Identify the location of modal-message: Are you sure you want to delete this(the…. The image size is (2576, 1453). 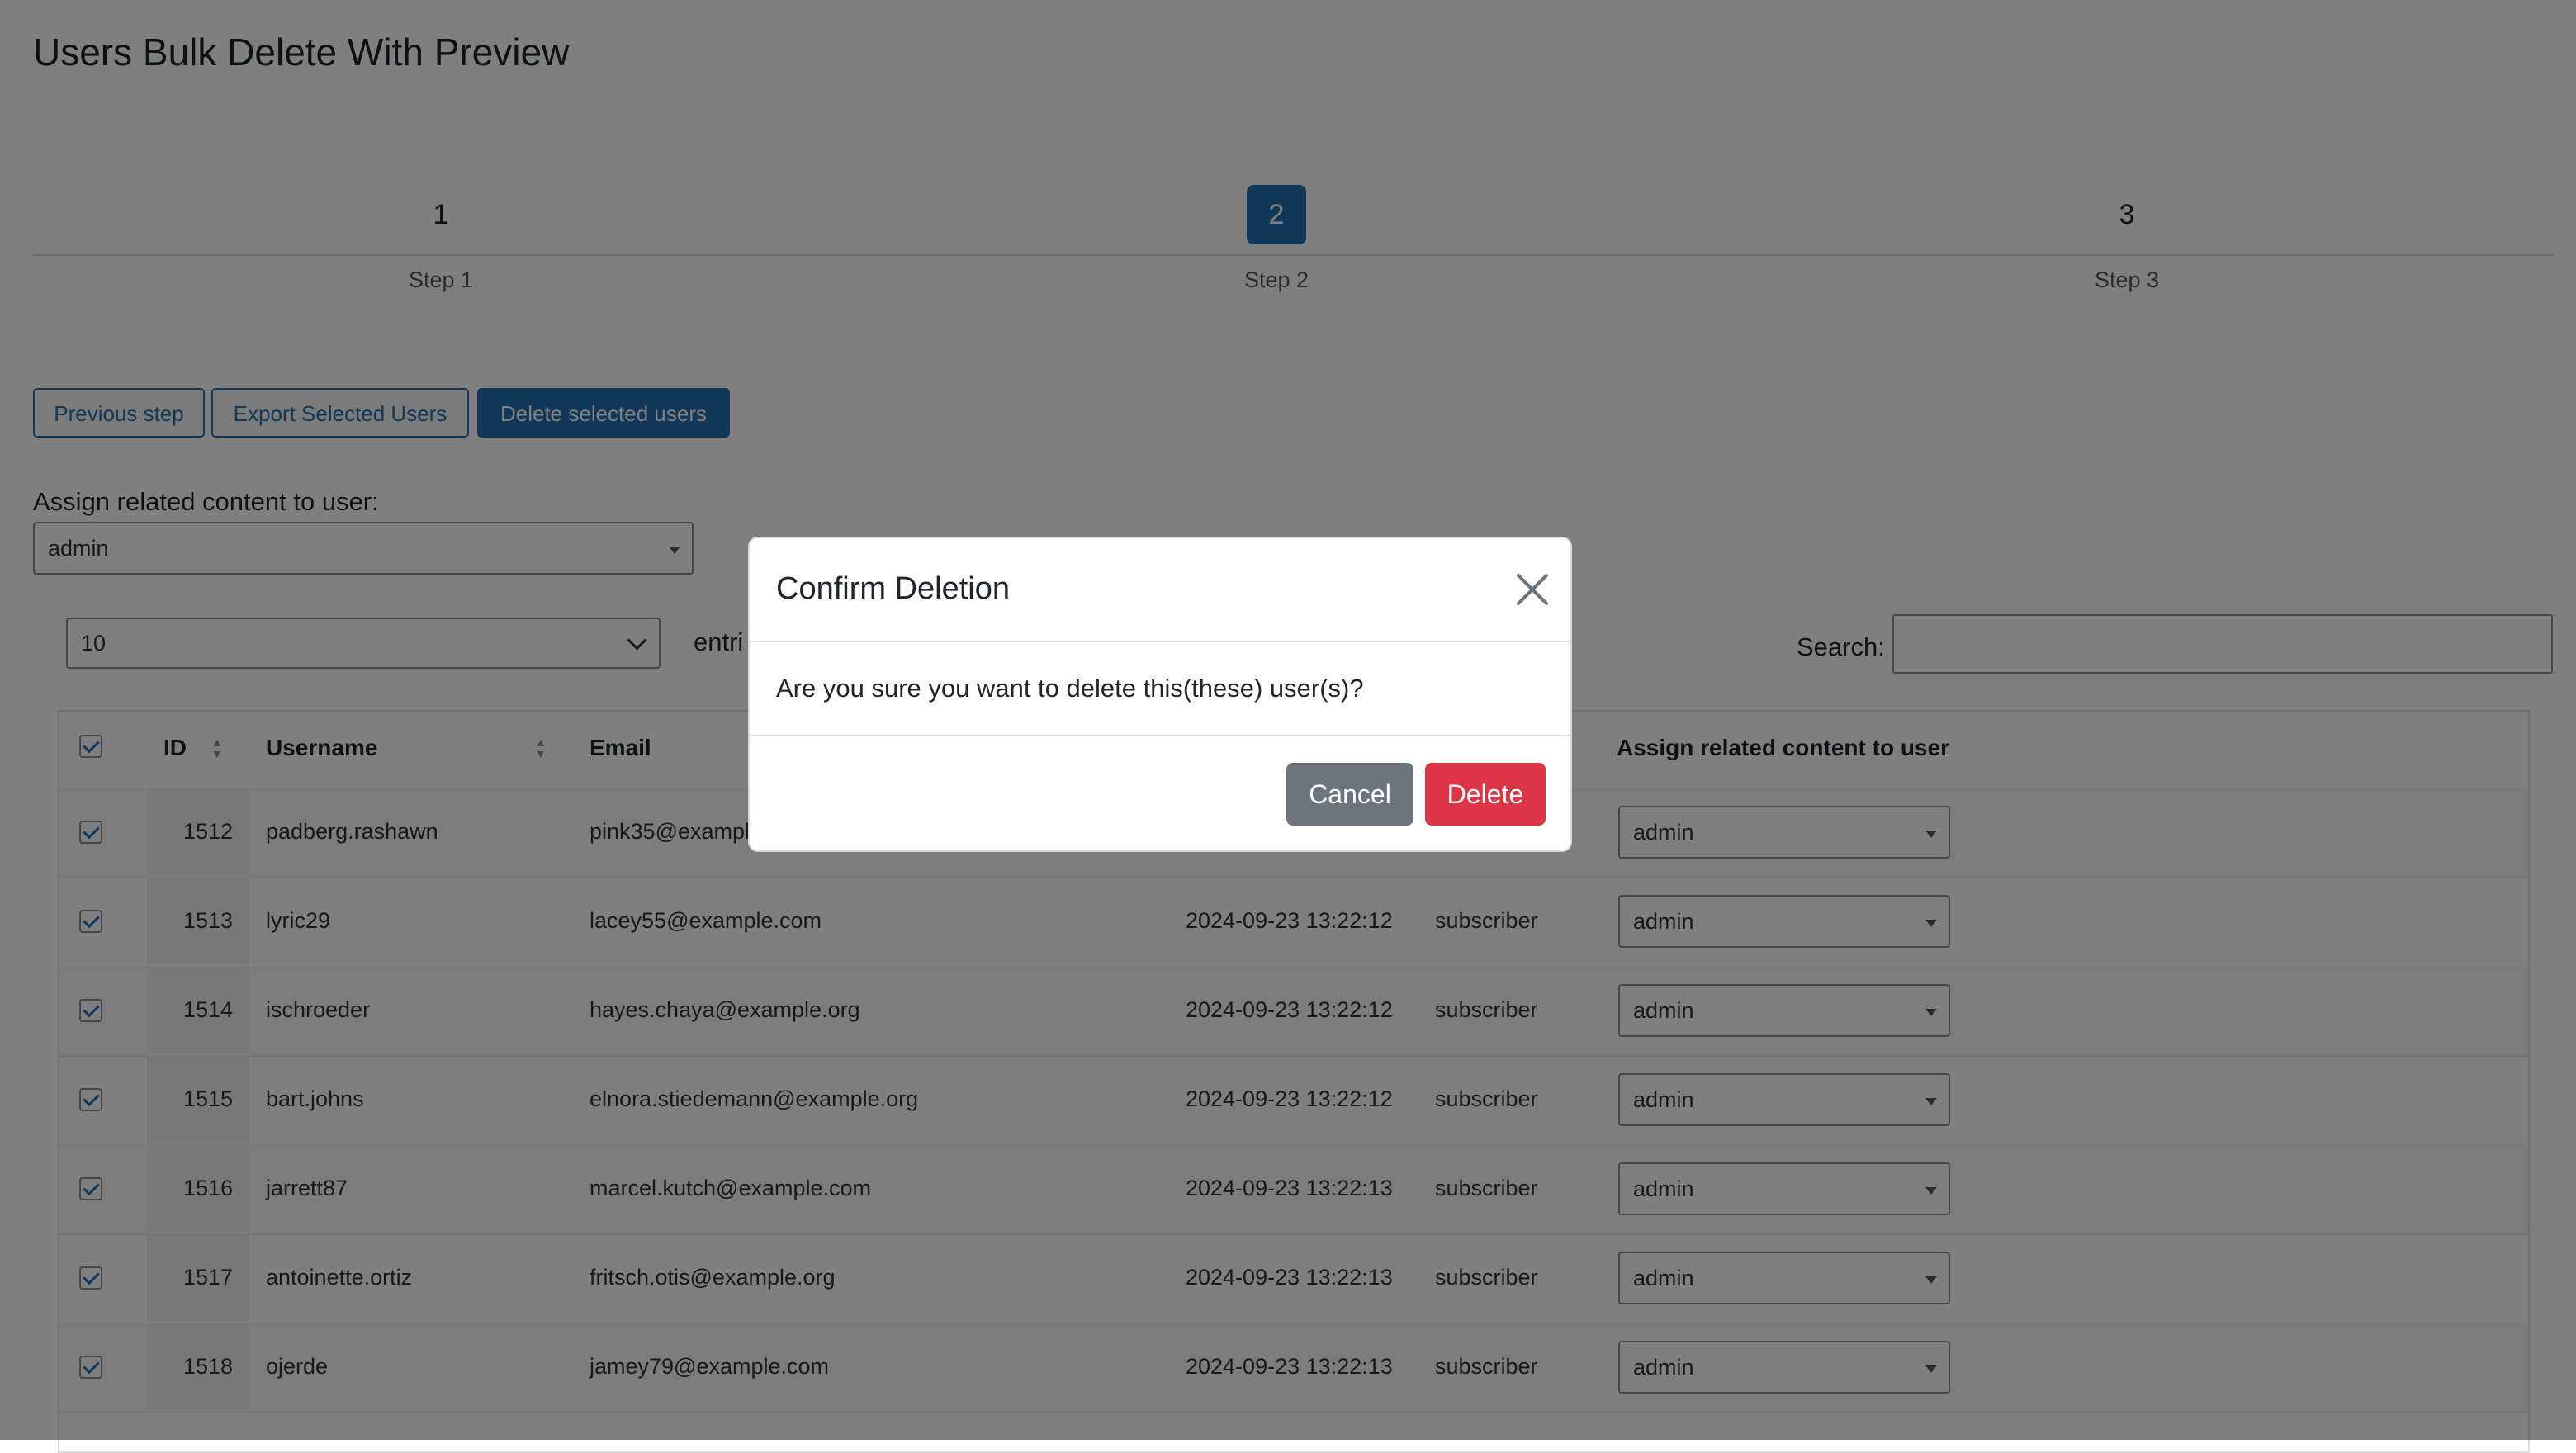
(1070, 688).